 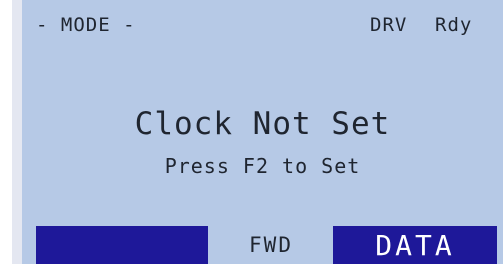 I want to click on clock-not-set-message: Clock Not Set, so click(x=262, y=124).